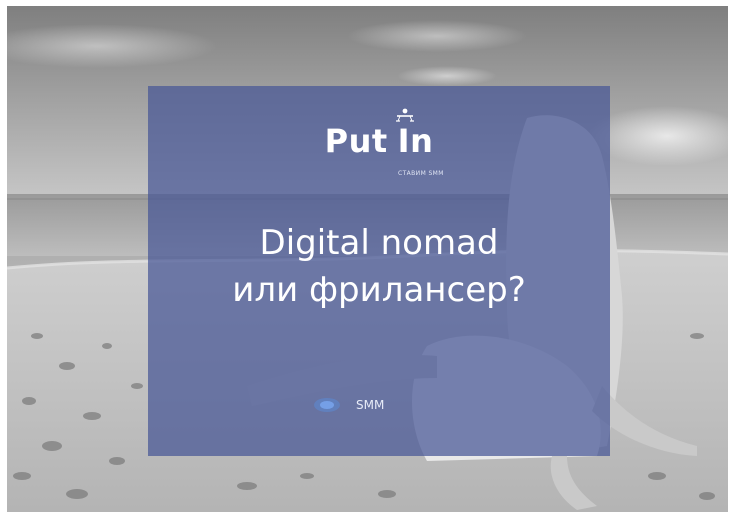 The width and height of the screenshot is (735, 519). Describe the element at coordinates (379, 243) in the screenshot. I see `headline-line-1: Digital nomad` at that location.